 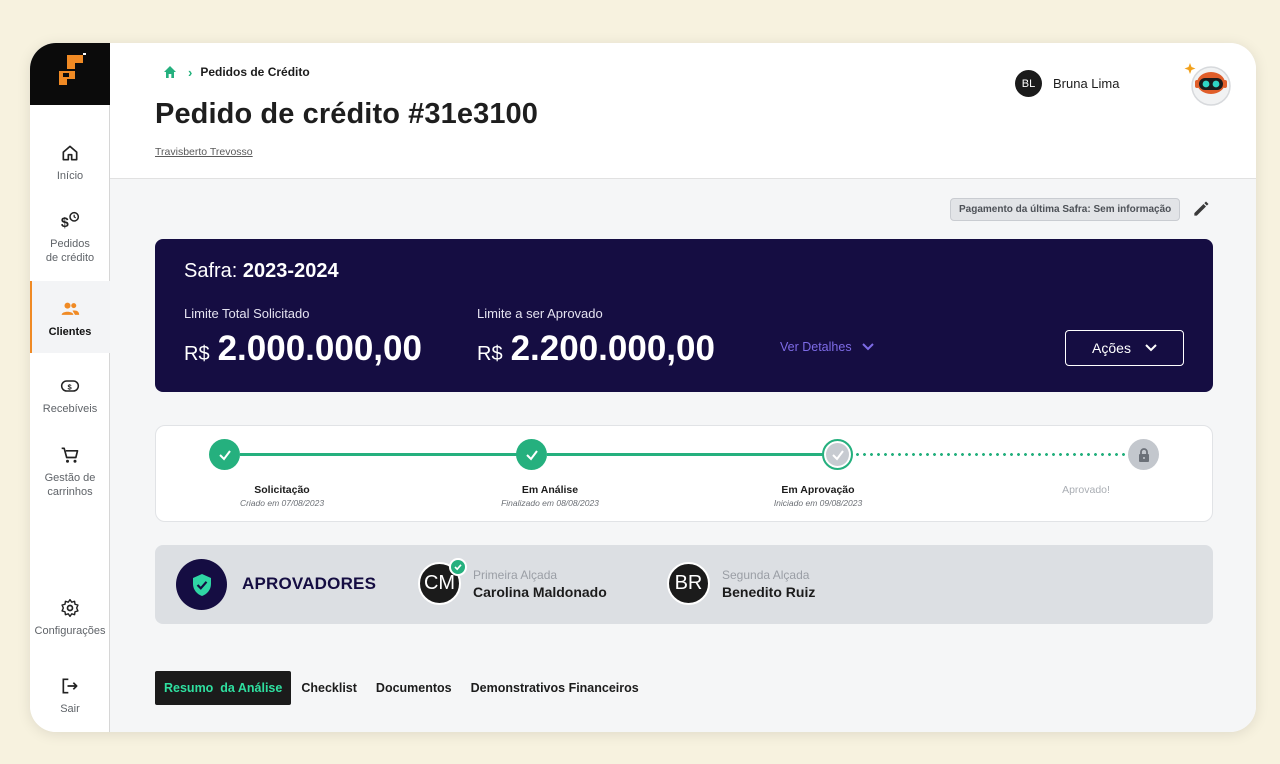 What do you see at coordinates (70, 308) in the screenshot?
I see `users-icon` at bounding box center [70, 308].